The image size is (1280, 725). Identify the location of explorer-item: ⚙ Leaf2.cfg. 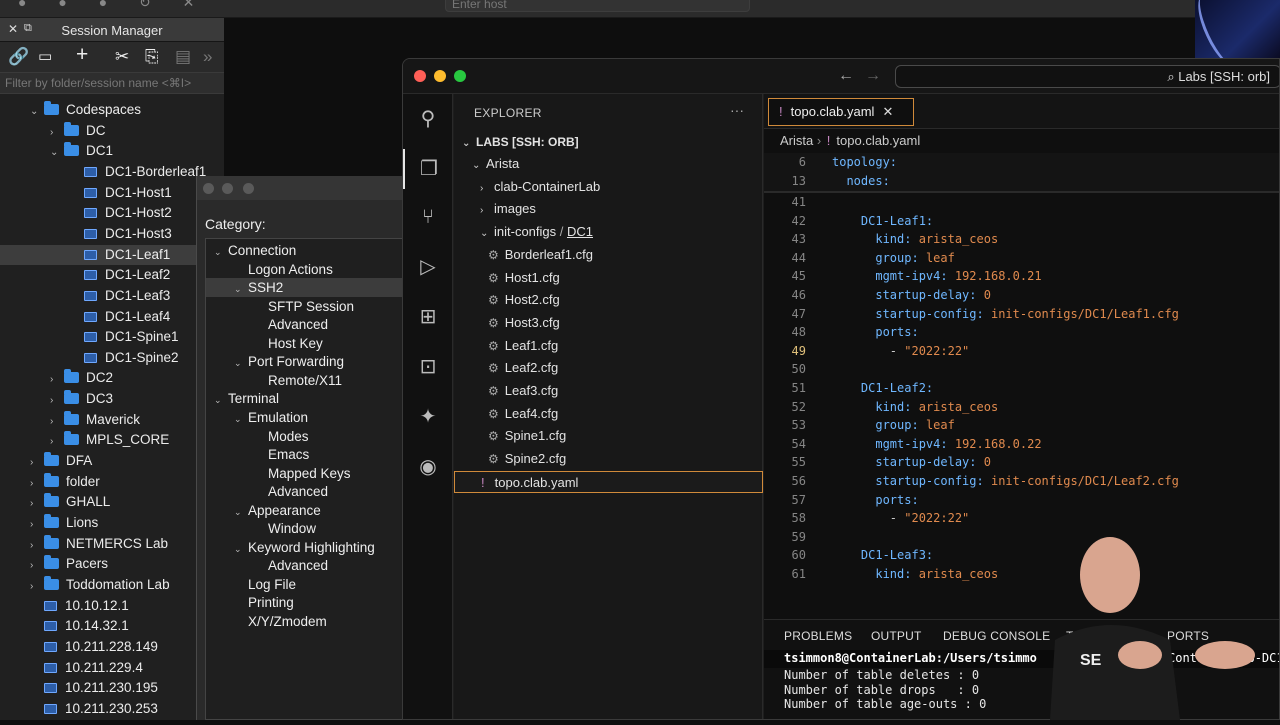
(608, 368).